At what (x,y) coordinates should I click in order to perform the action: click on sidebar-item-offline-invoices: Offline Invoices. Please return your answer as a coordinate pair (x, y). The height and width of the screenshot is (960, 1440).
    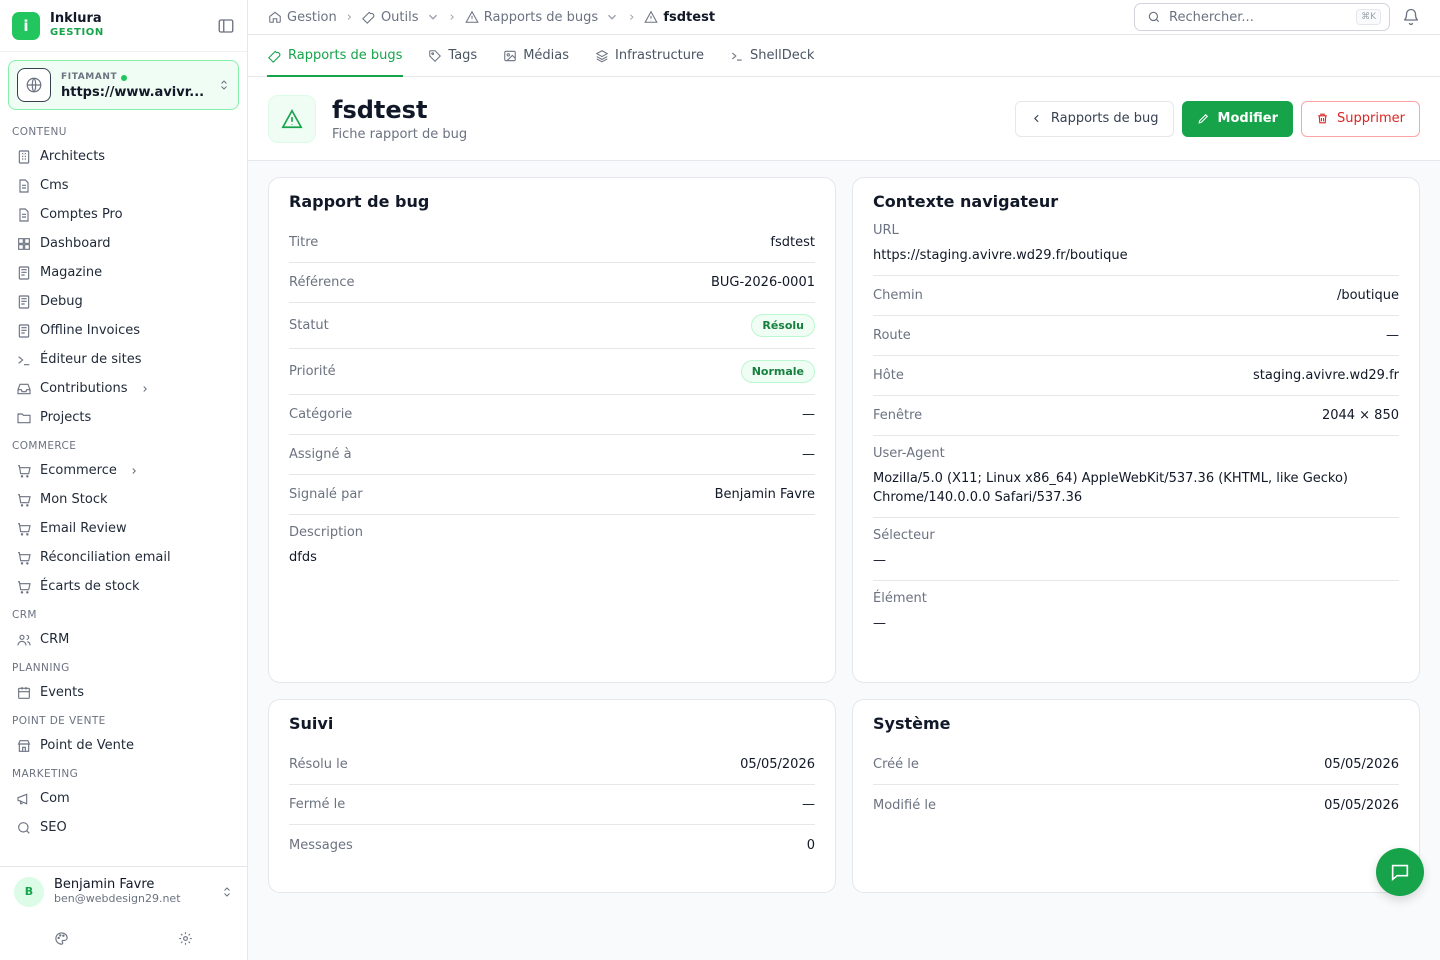
    Looking at the image, I should click on (123, 330).